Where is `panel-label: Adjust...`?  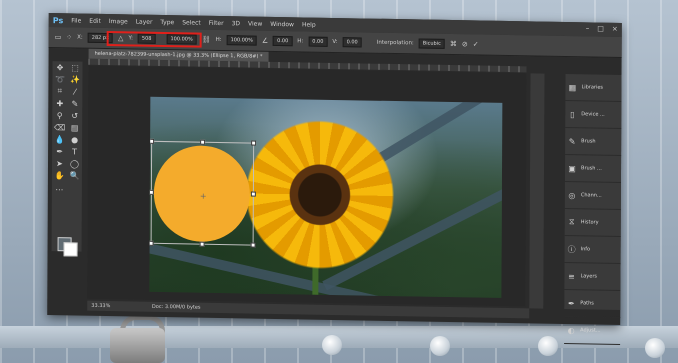 panel-label: Adjust... is located at coordinates (590, 330).